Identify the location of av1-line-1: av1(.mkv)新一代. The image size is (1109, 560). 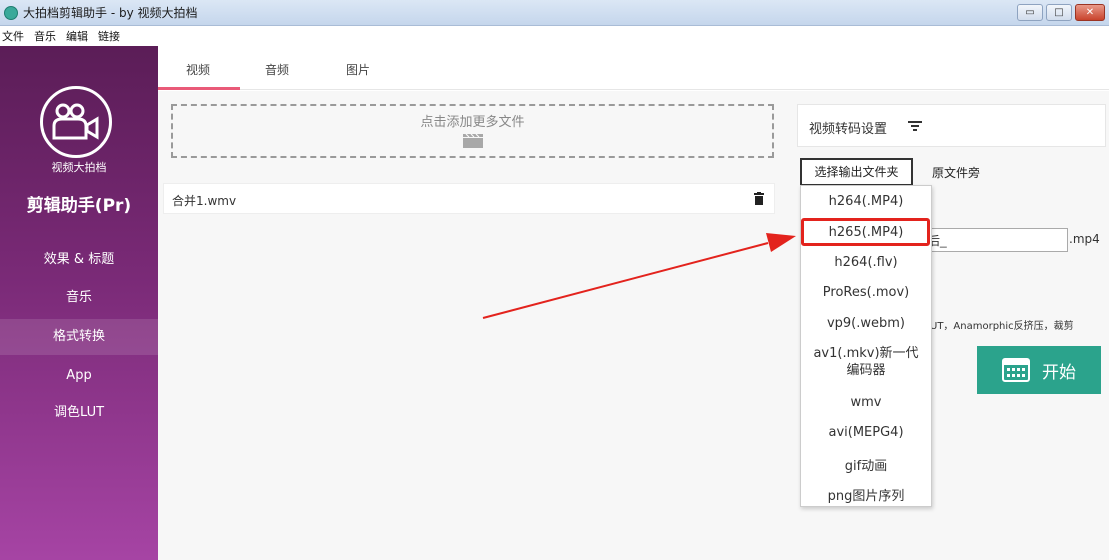
(866, 353).